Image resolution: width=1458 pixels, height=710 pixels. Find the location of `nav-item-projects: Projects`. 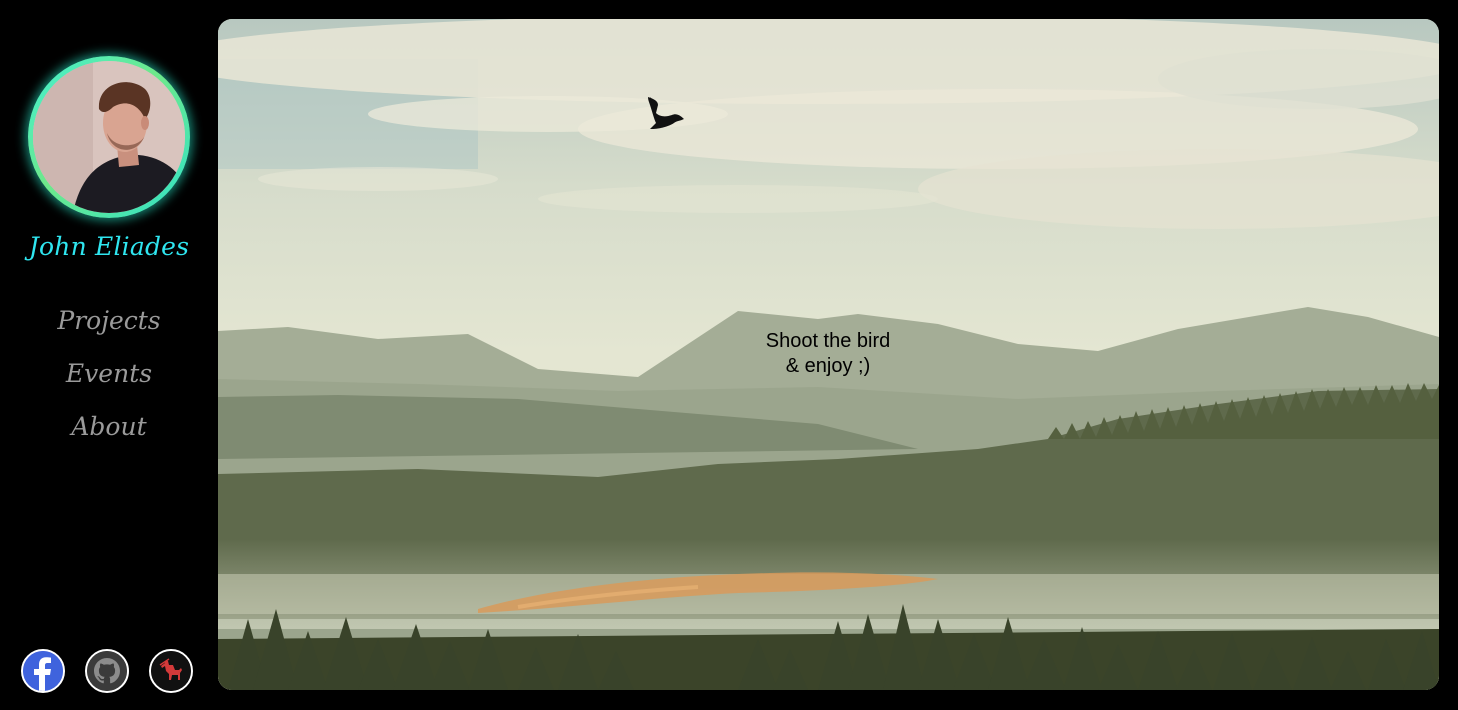

nav-item-projects: Projects is located at coordinates (109, 332).